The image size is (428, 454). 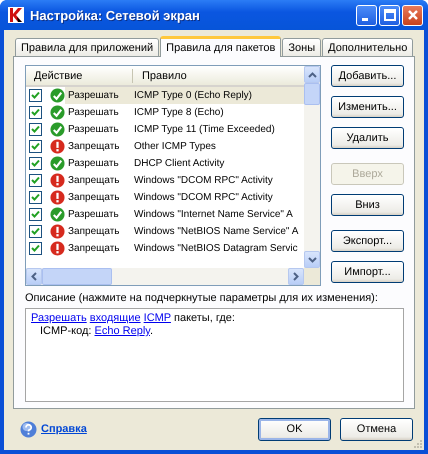 I want to click on list-row-highlight: Запрещать Windows "NetBIOS Name Service" A, so click(x=184, y=231).